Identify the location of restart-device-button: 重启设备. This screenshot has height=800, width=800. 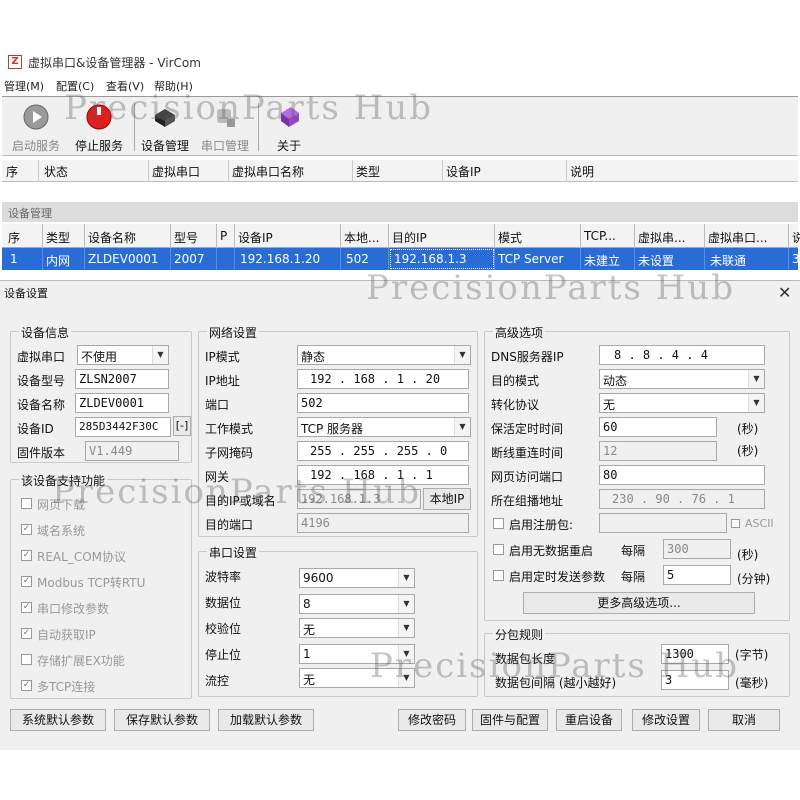
(589, 720).